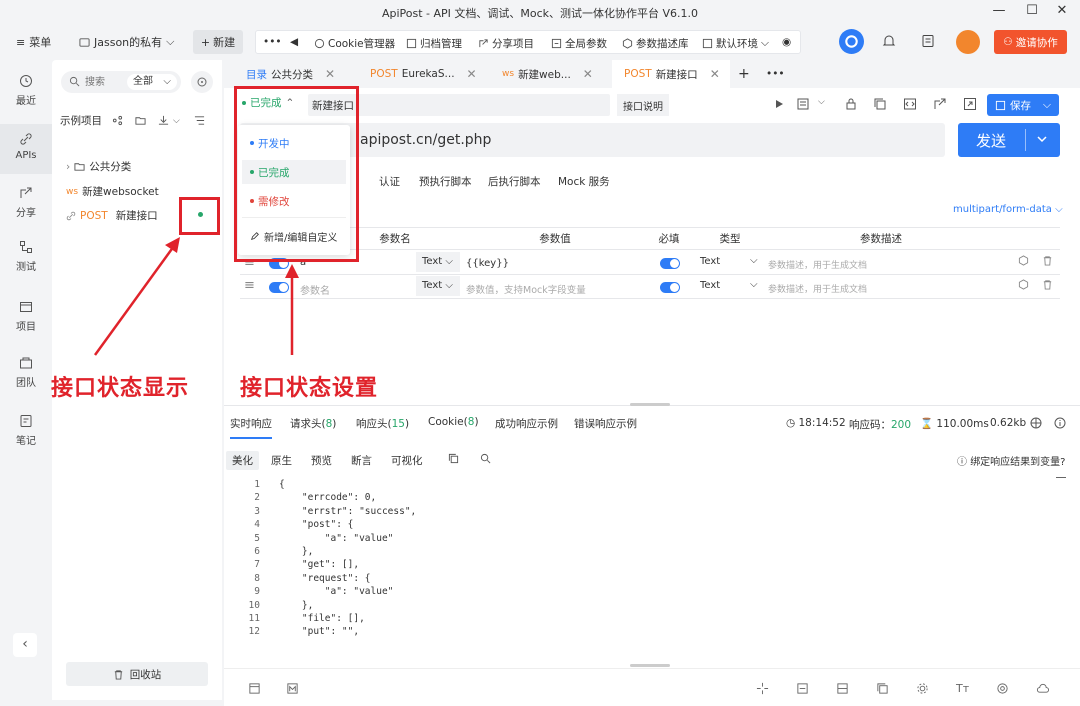  What do you see at coordinates (98, 166) in the screenshot?
I see `tree-folder: › 公共分类` at bounding box center [98, 166].